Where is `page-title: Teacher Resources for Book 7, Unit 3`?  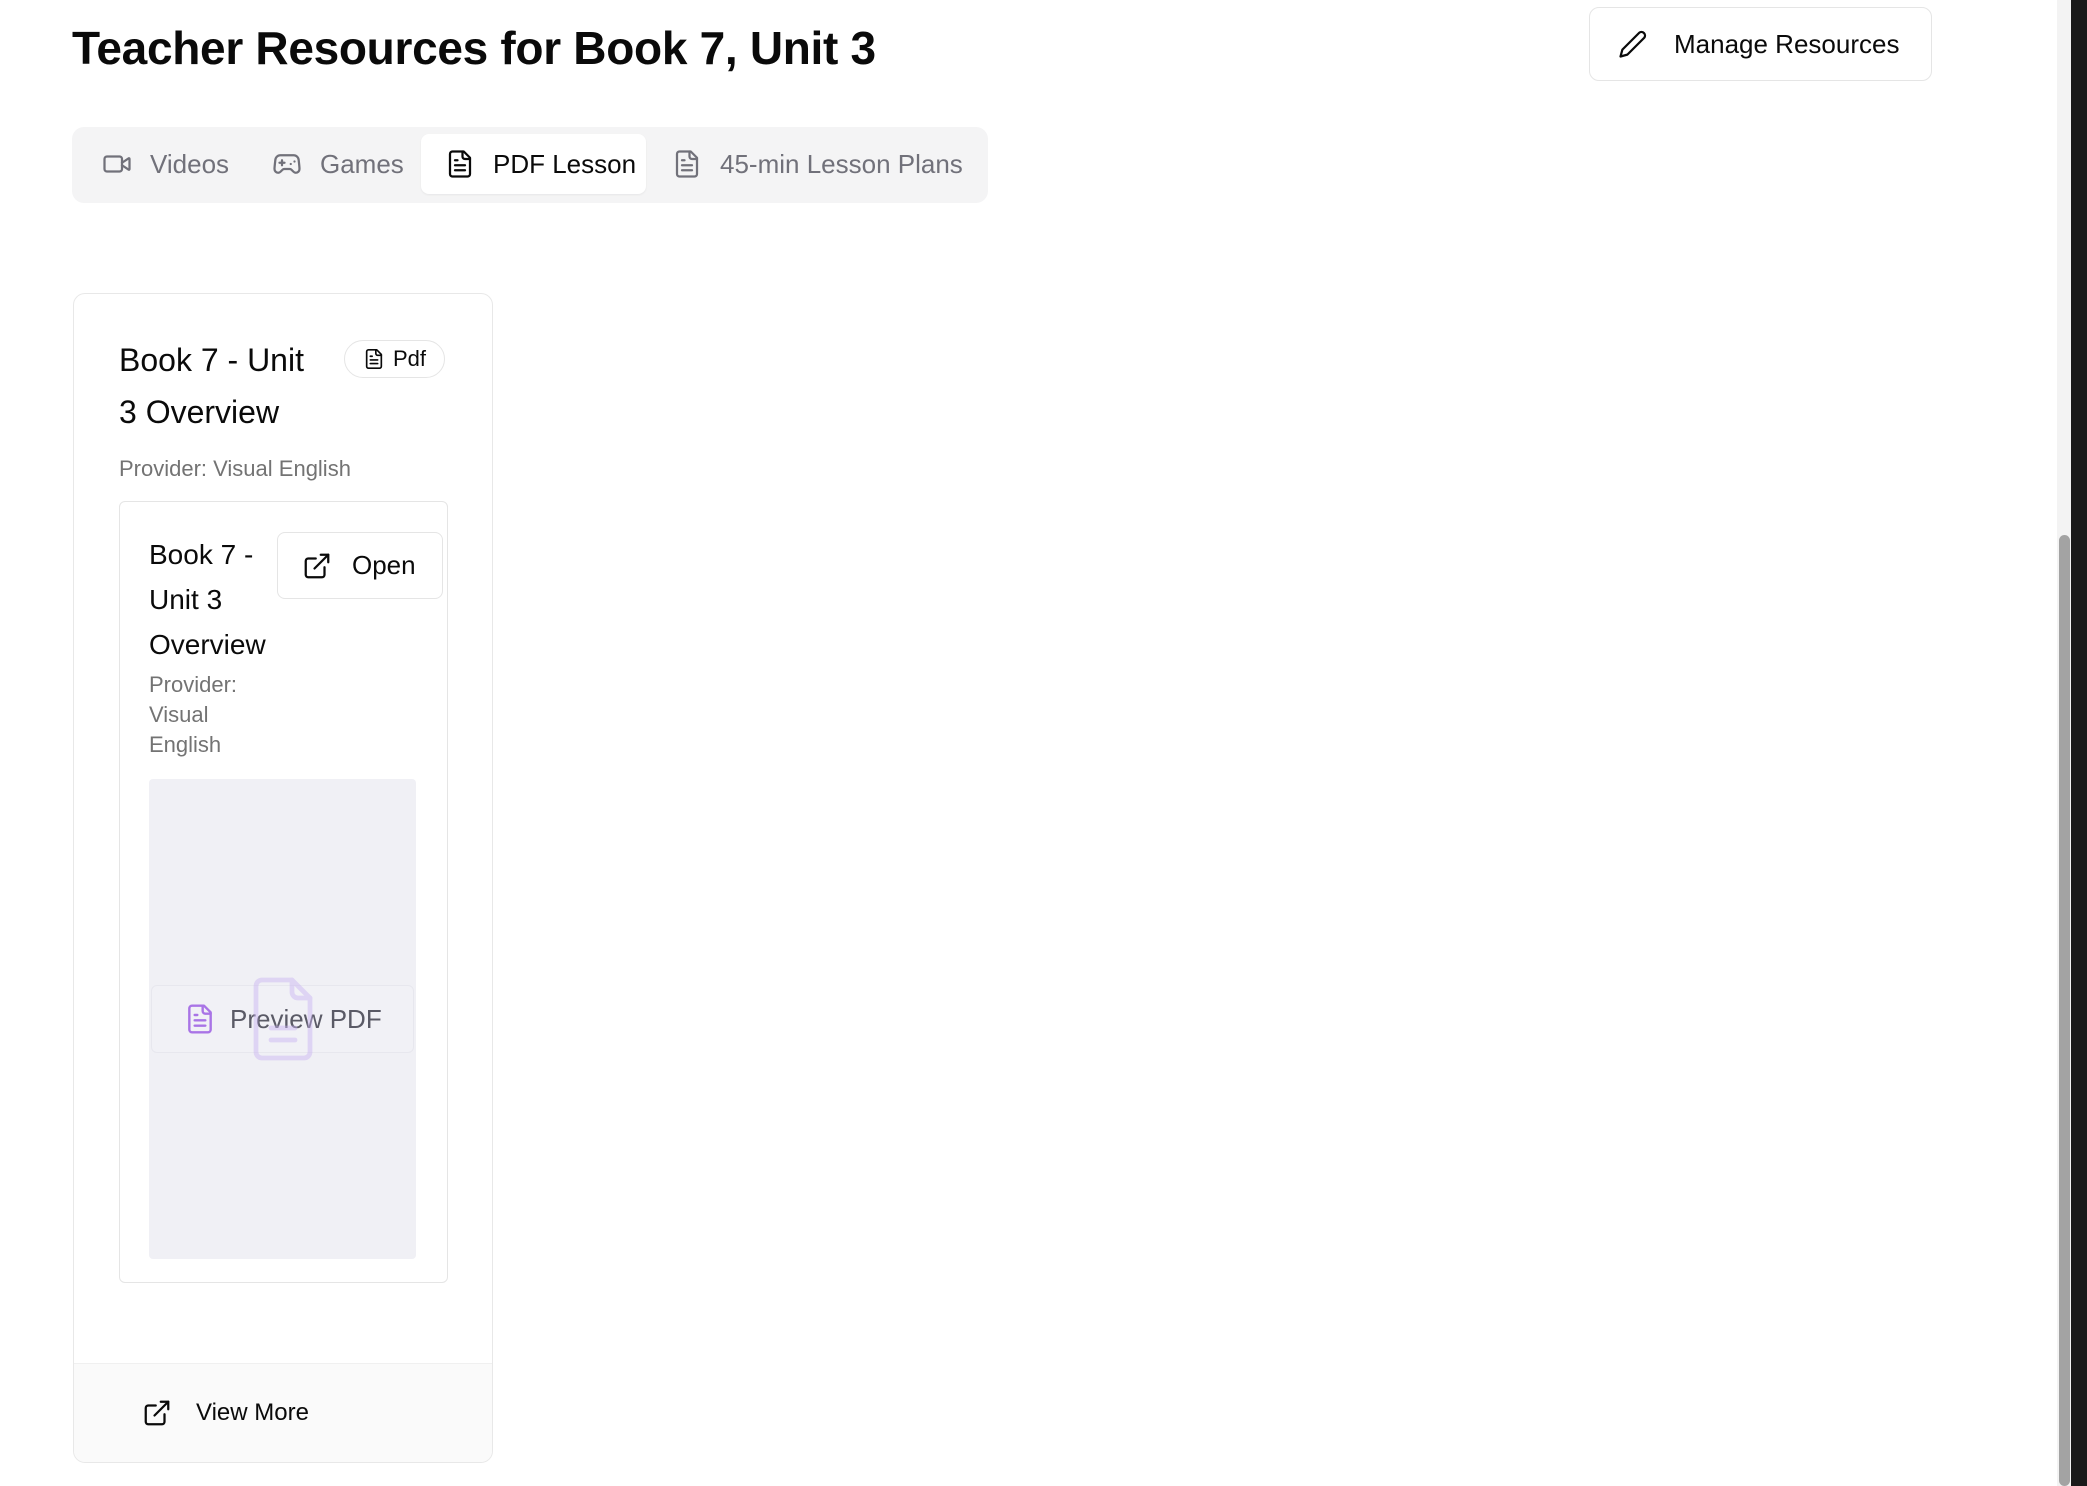
page-title: Teacher Resources for Book 7, Unit 3 is located at coordinates (474, 48).